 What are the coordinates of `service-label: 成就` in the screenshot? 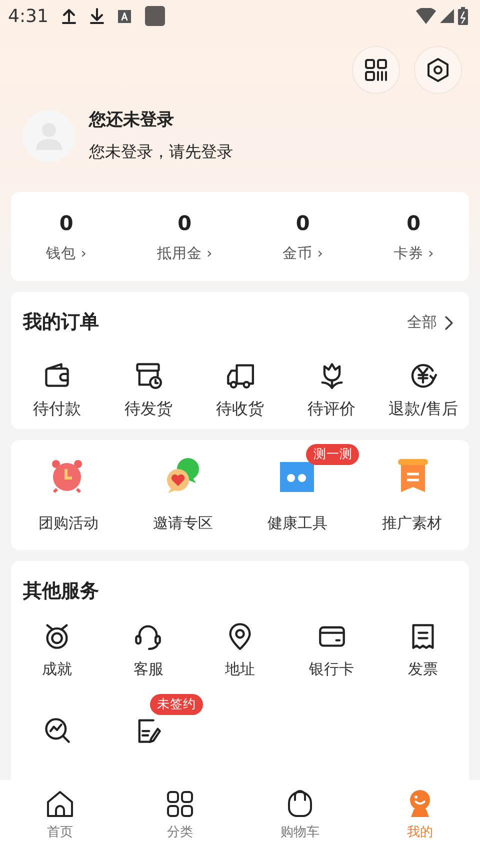 It's located at (57, 669).